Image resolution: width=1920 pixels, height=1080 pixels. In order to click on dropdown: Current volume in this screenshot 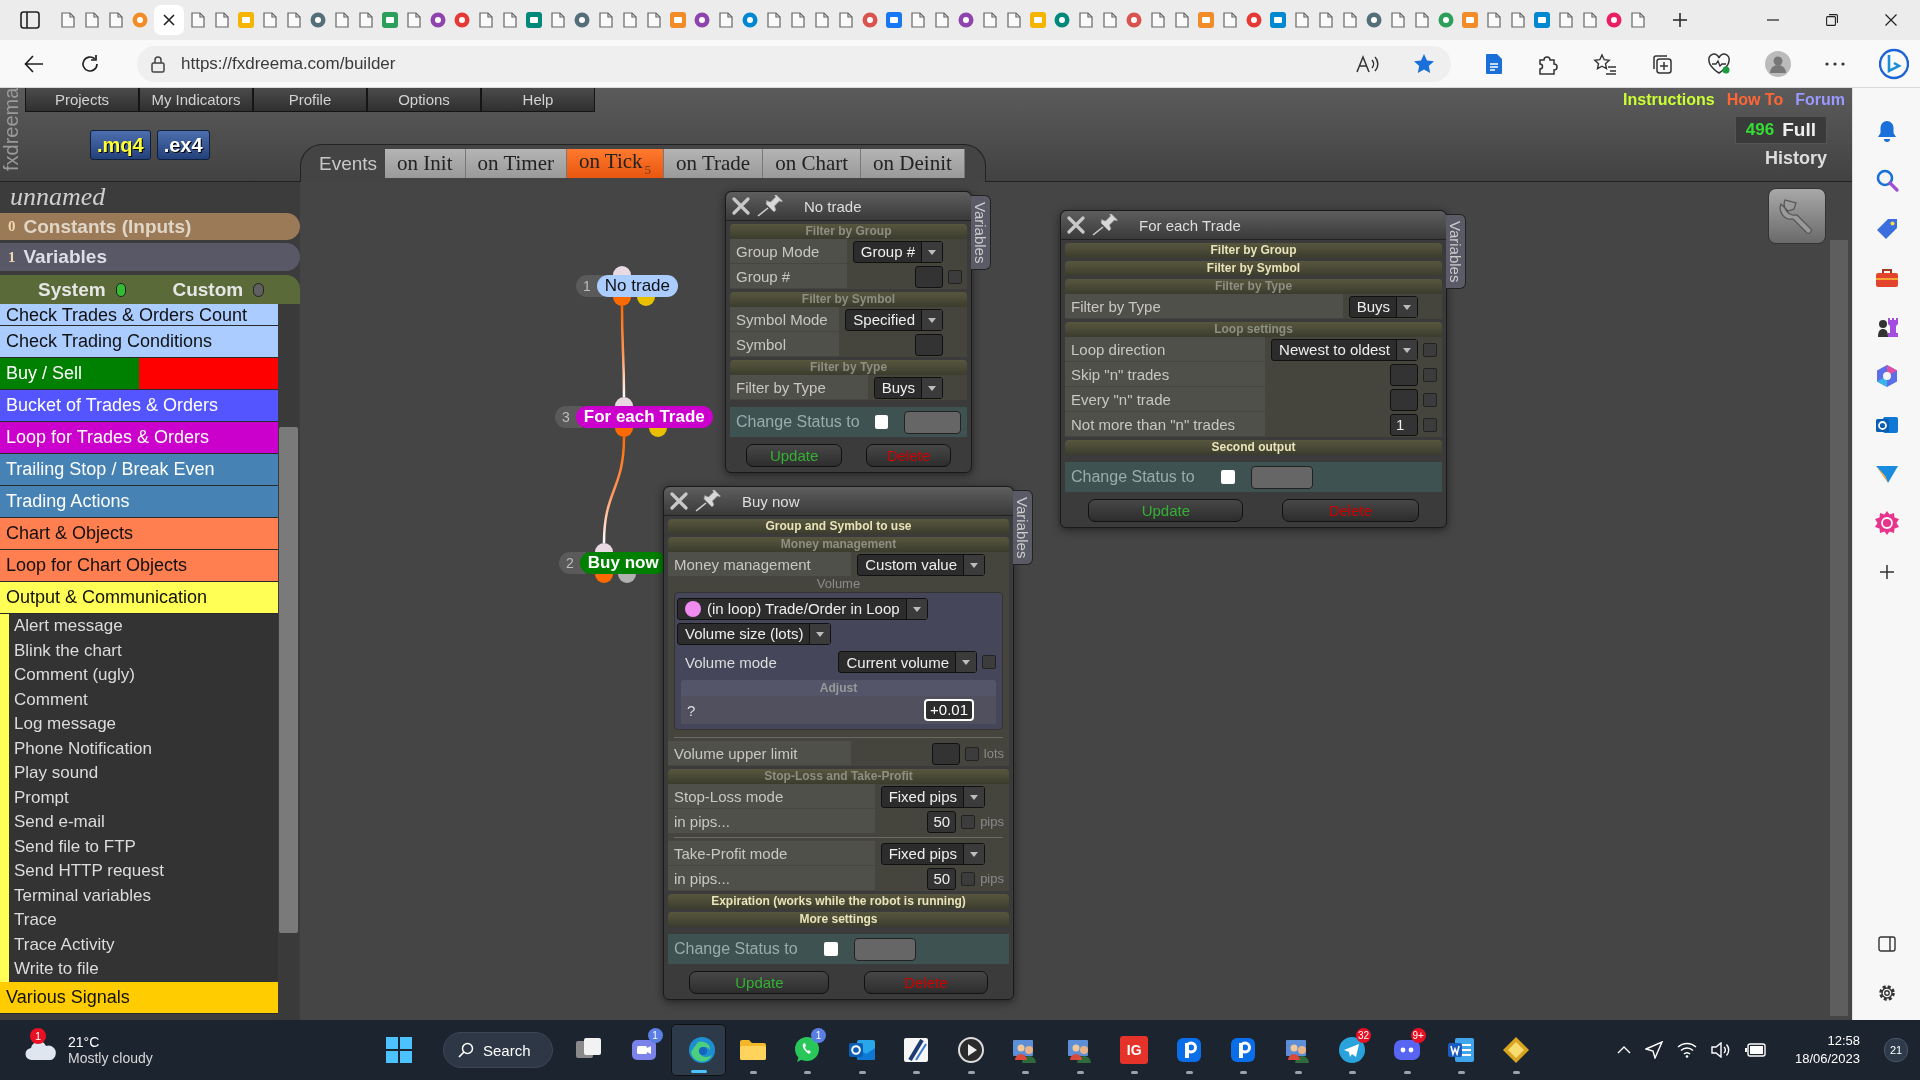, I will do `click(907, 662)`.